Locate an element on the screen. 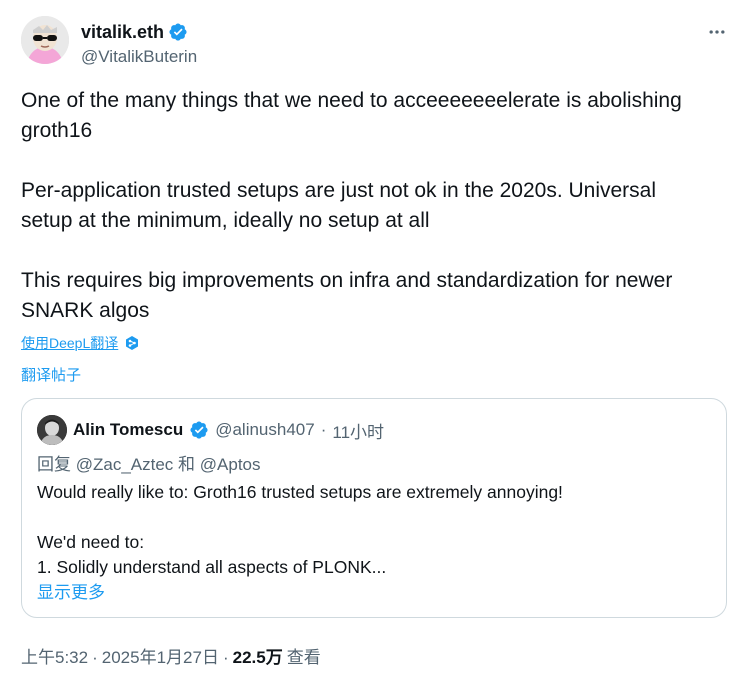  deepl-translate-row: 使用DeepL翻译 is located at coordinates (80, 343).